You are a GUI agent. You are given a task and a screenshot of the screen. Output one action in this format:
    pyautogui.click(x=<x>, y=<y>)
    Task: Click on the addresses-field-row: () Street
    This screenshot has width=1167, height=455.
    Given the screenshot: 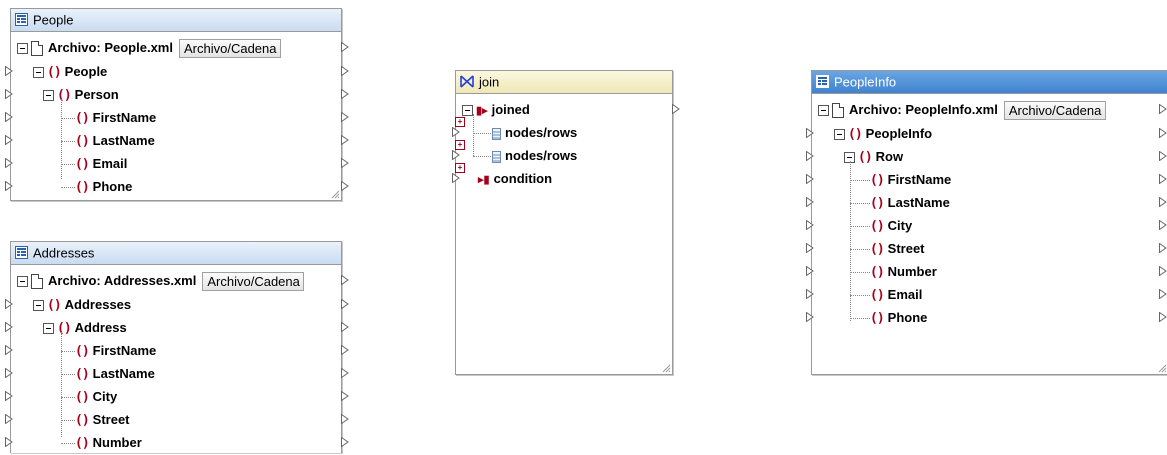 What is the action you would take?
    pyautogui.click(x=102, y=420)
    